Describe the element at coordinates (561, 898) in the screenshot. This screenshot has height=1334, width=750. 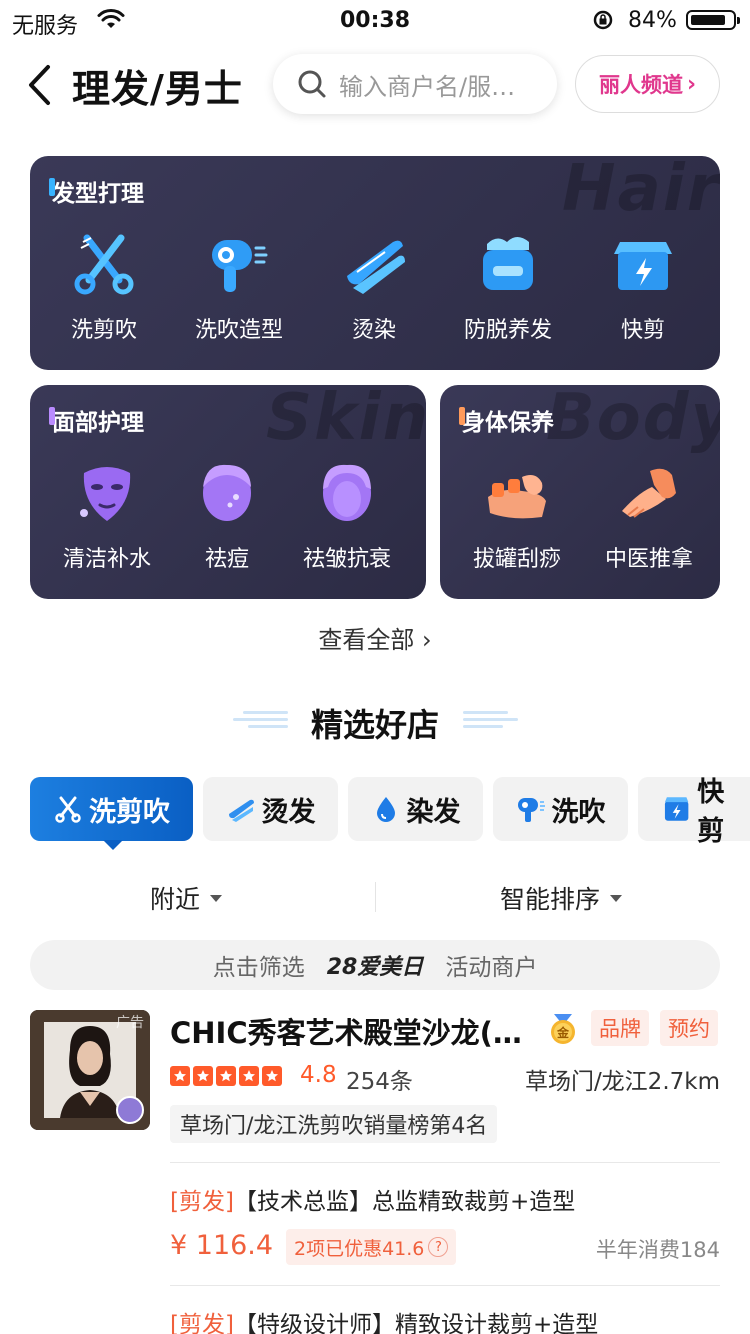
I see `filter-sort: 智能排序` at that location.